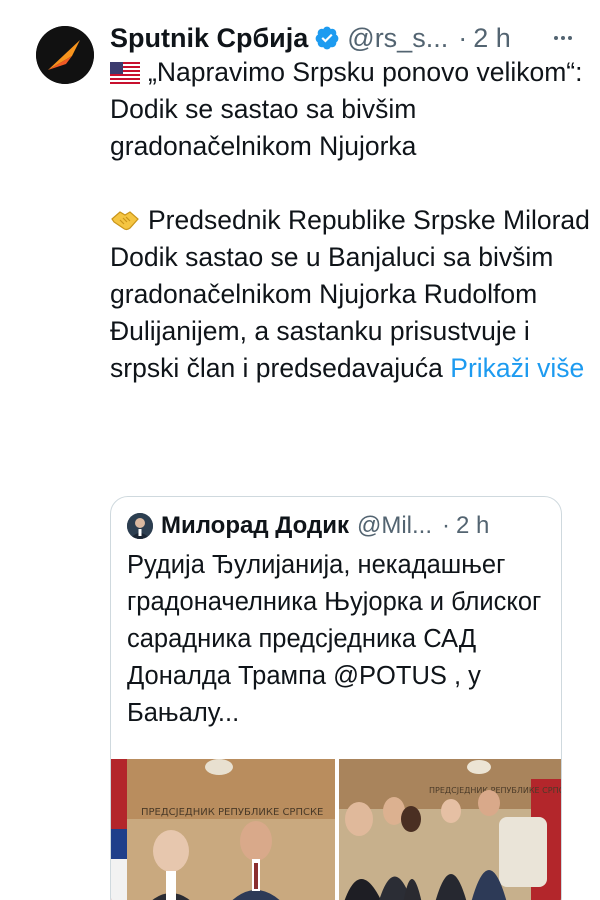  Describe the element at coordinates (223, 829) in the screenshot. I see `meeting-photo-1: ПРЕДСЈЕДНИК РЕПУБЛИКЕ СРПСКЕ` at that location.